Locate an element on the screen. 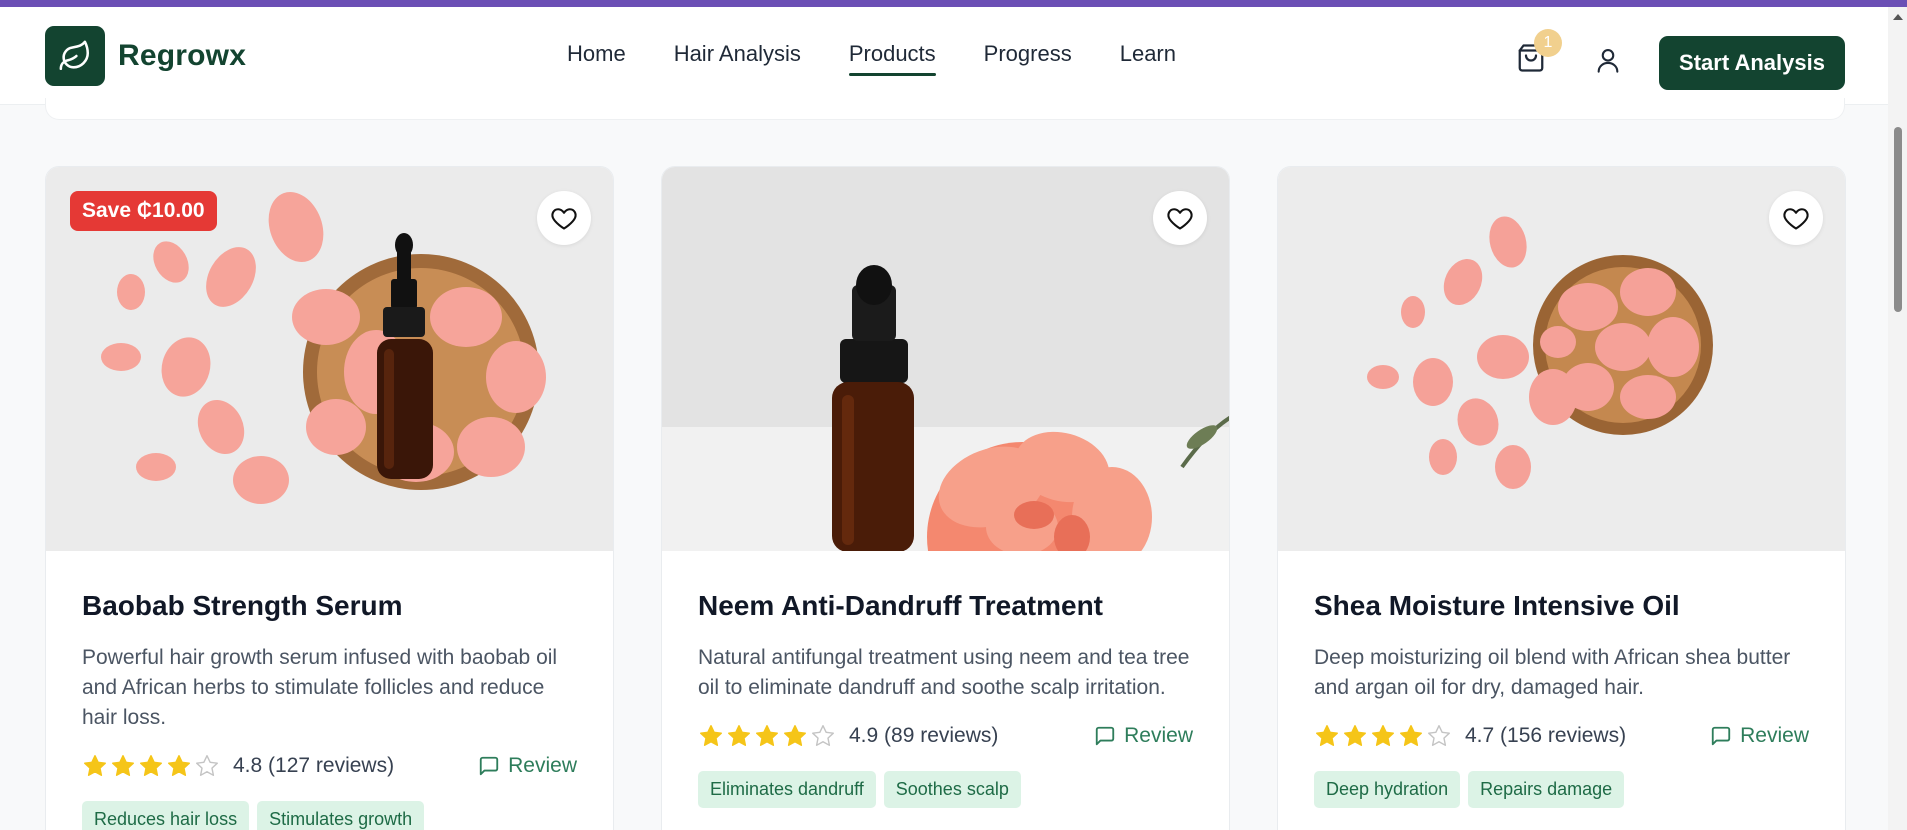 The width and height of the screenshot is (1907, 830). account-button is located at coordinates (1608, 60).